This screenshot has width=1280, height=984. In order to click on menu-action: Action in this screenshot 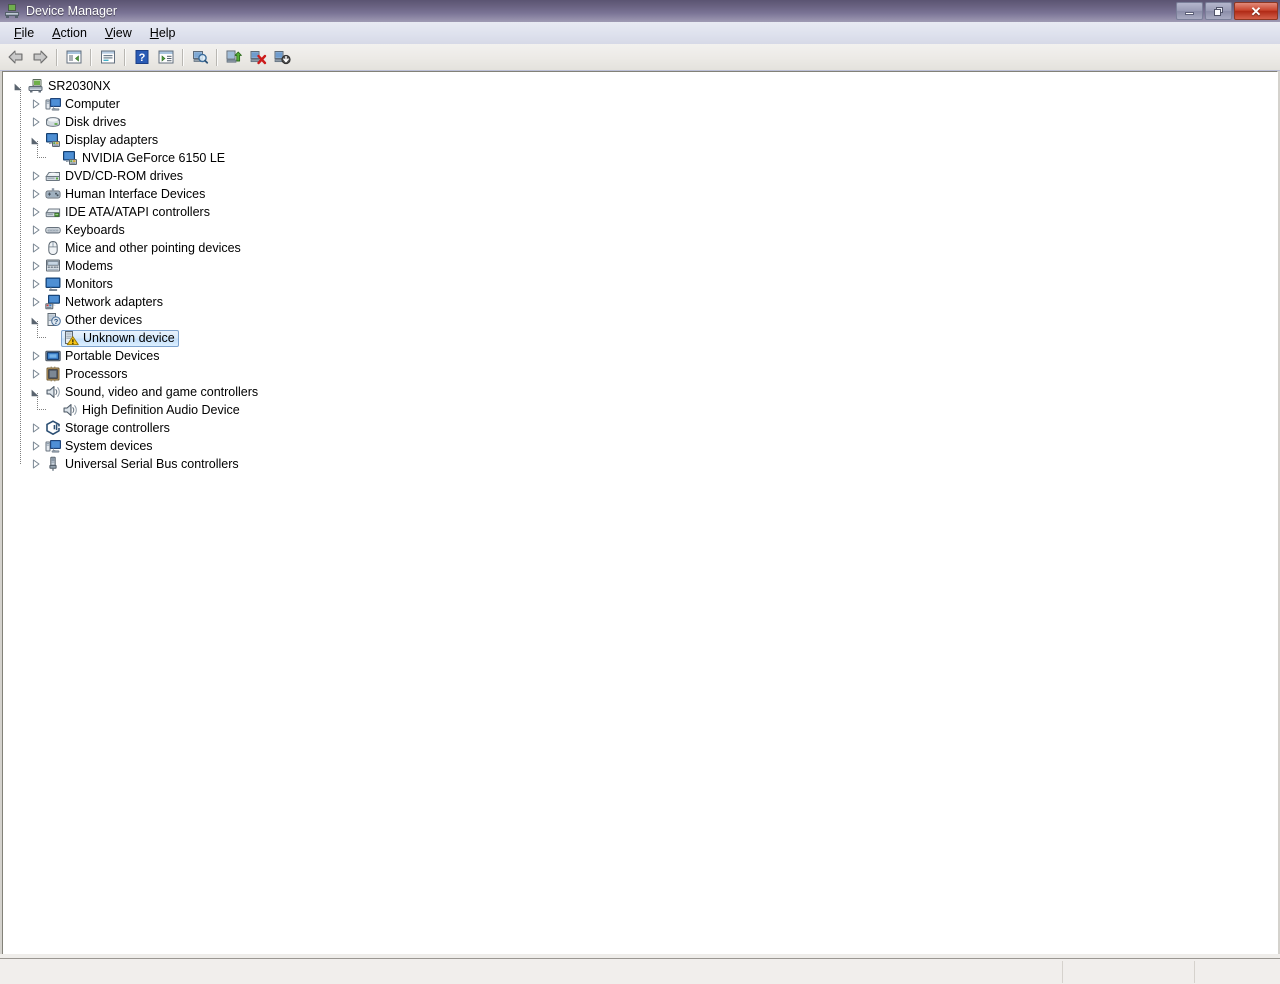, I will do `click(69, 33)`.